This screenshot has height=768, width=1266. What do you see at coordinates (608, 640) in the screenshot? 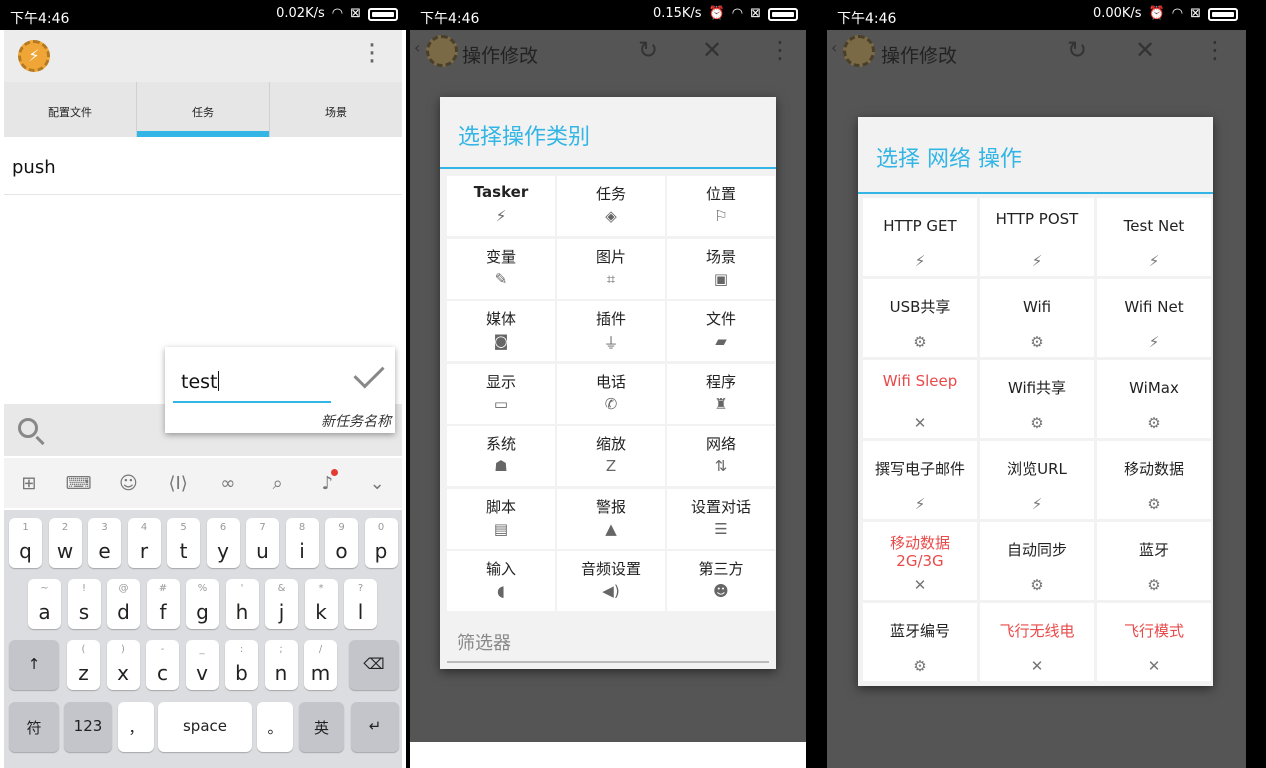
I see `filter-input: 筛选器` at bounding box center [608, 640].